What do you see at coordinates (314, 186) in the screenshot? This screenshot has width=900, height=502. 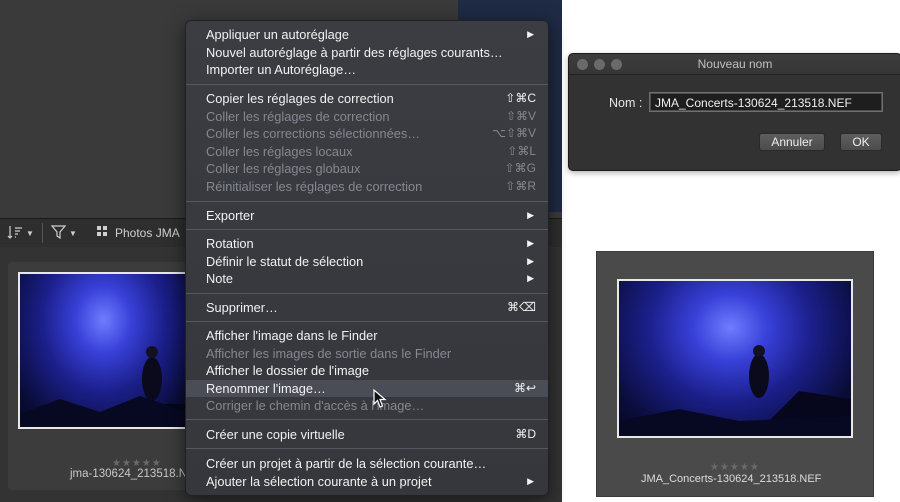 I see `menu-item-label: Réinitialiser les réglages de correction` at bounding box center [314, 186].